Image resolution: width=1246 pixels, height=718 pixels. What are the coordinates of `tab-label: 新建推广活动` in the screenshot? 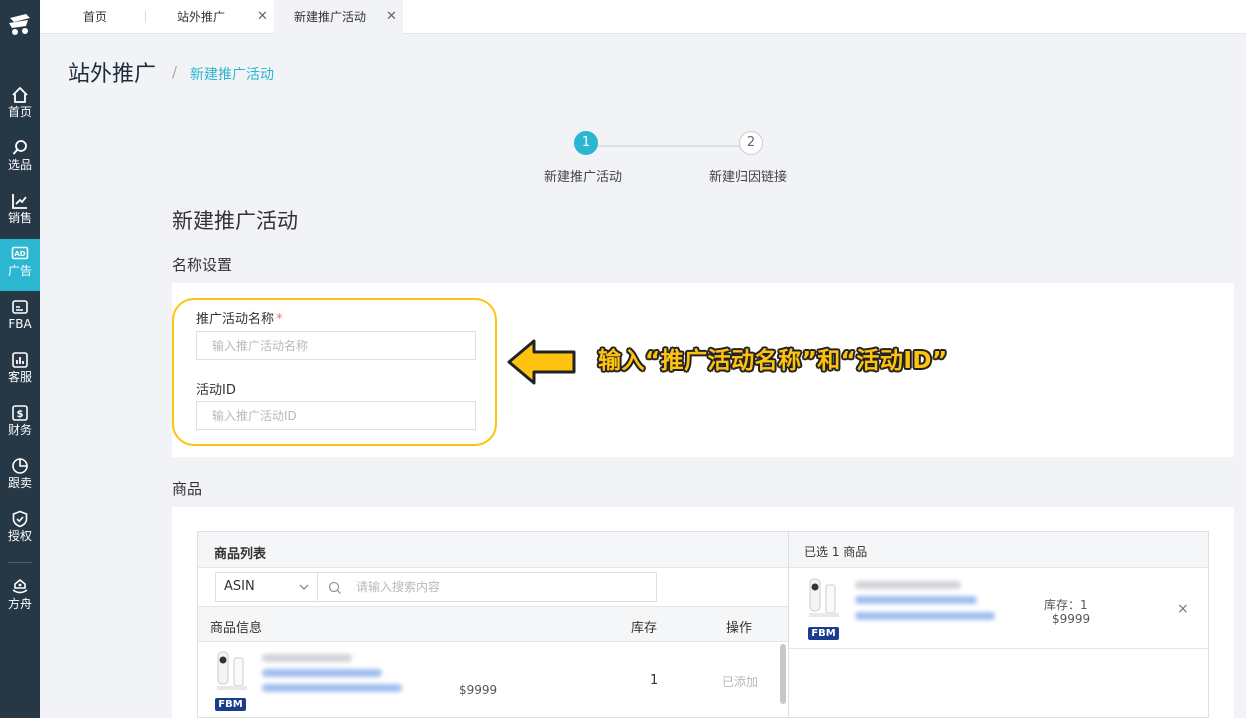 It's located at (330, 17).